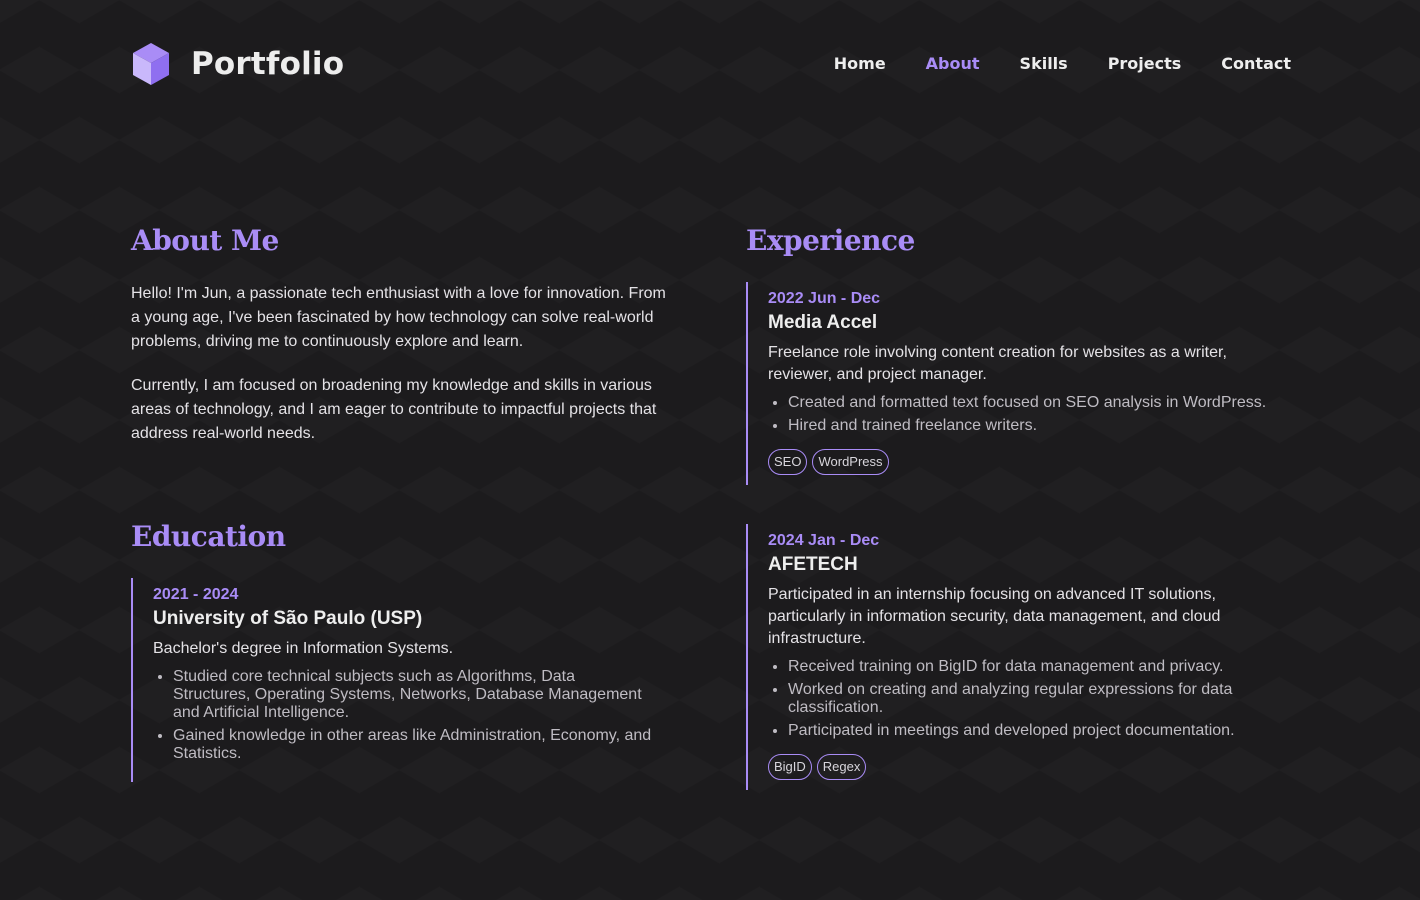 This screenshot has width=1420, height=900. I want to click on experience-date: 2024 Jan - Dec, so click(824, 540).